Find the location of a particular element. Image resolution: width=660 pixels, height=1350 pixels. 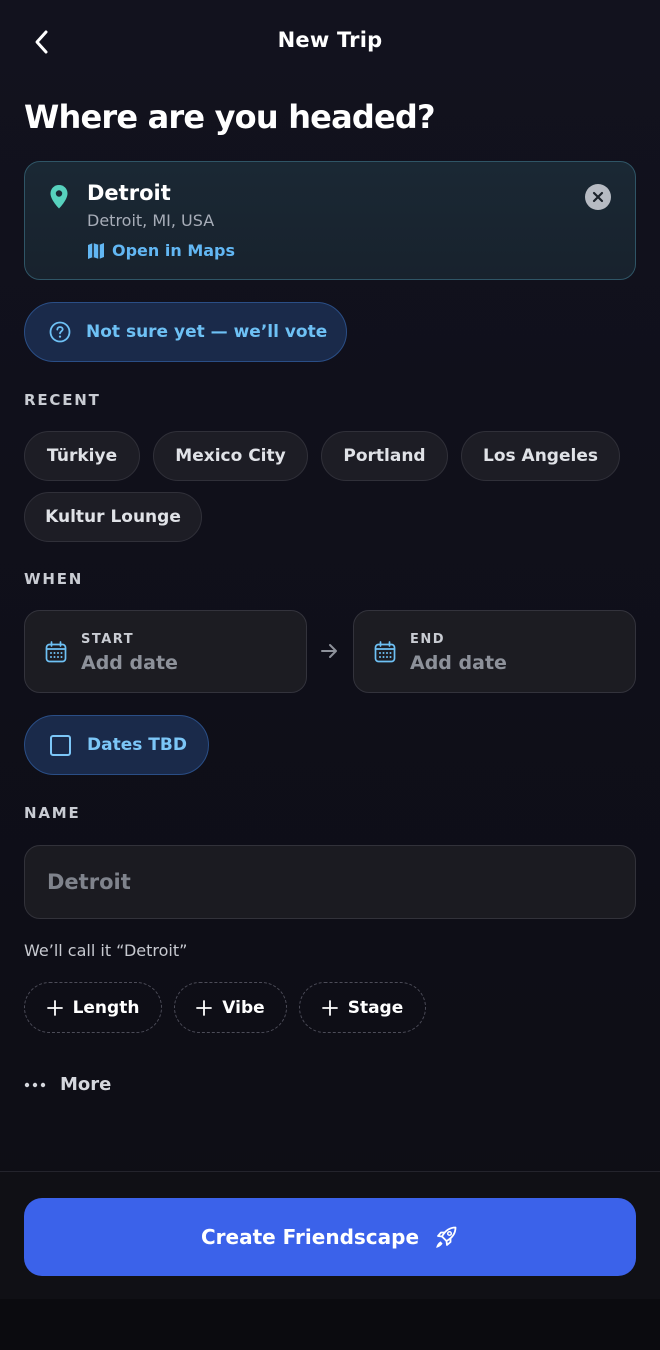

dates-tbd-checkbox: Dates TBD is located at coordinates (116, 745).